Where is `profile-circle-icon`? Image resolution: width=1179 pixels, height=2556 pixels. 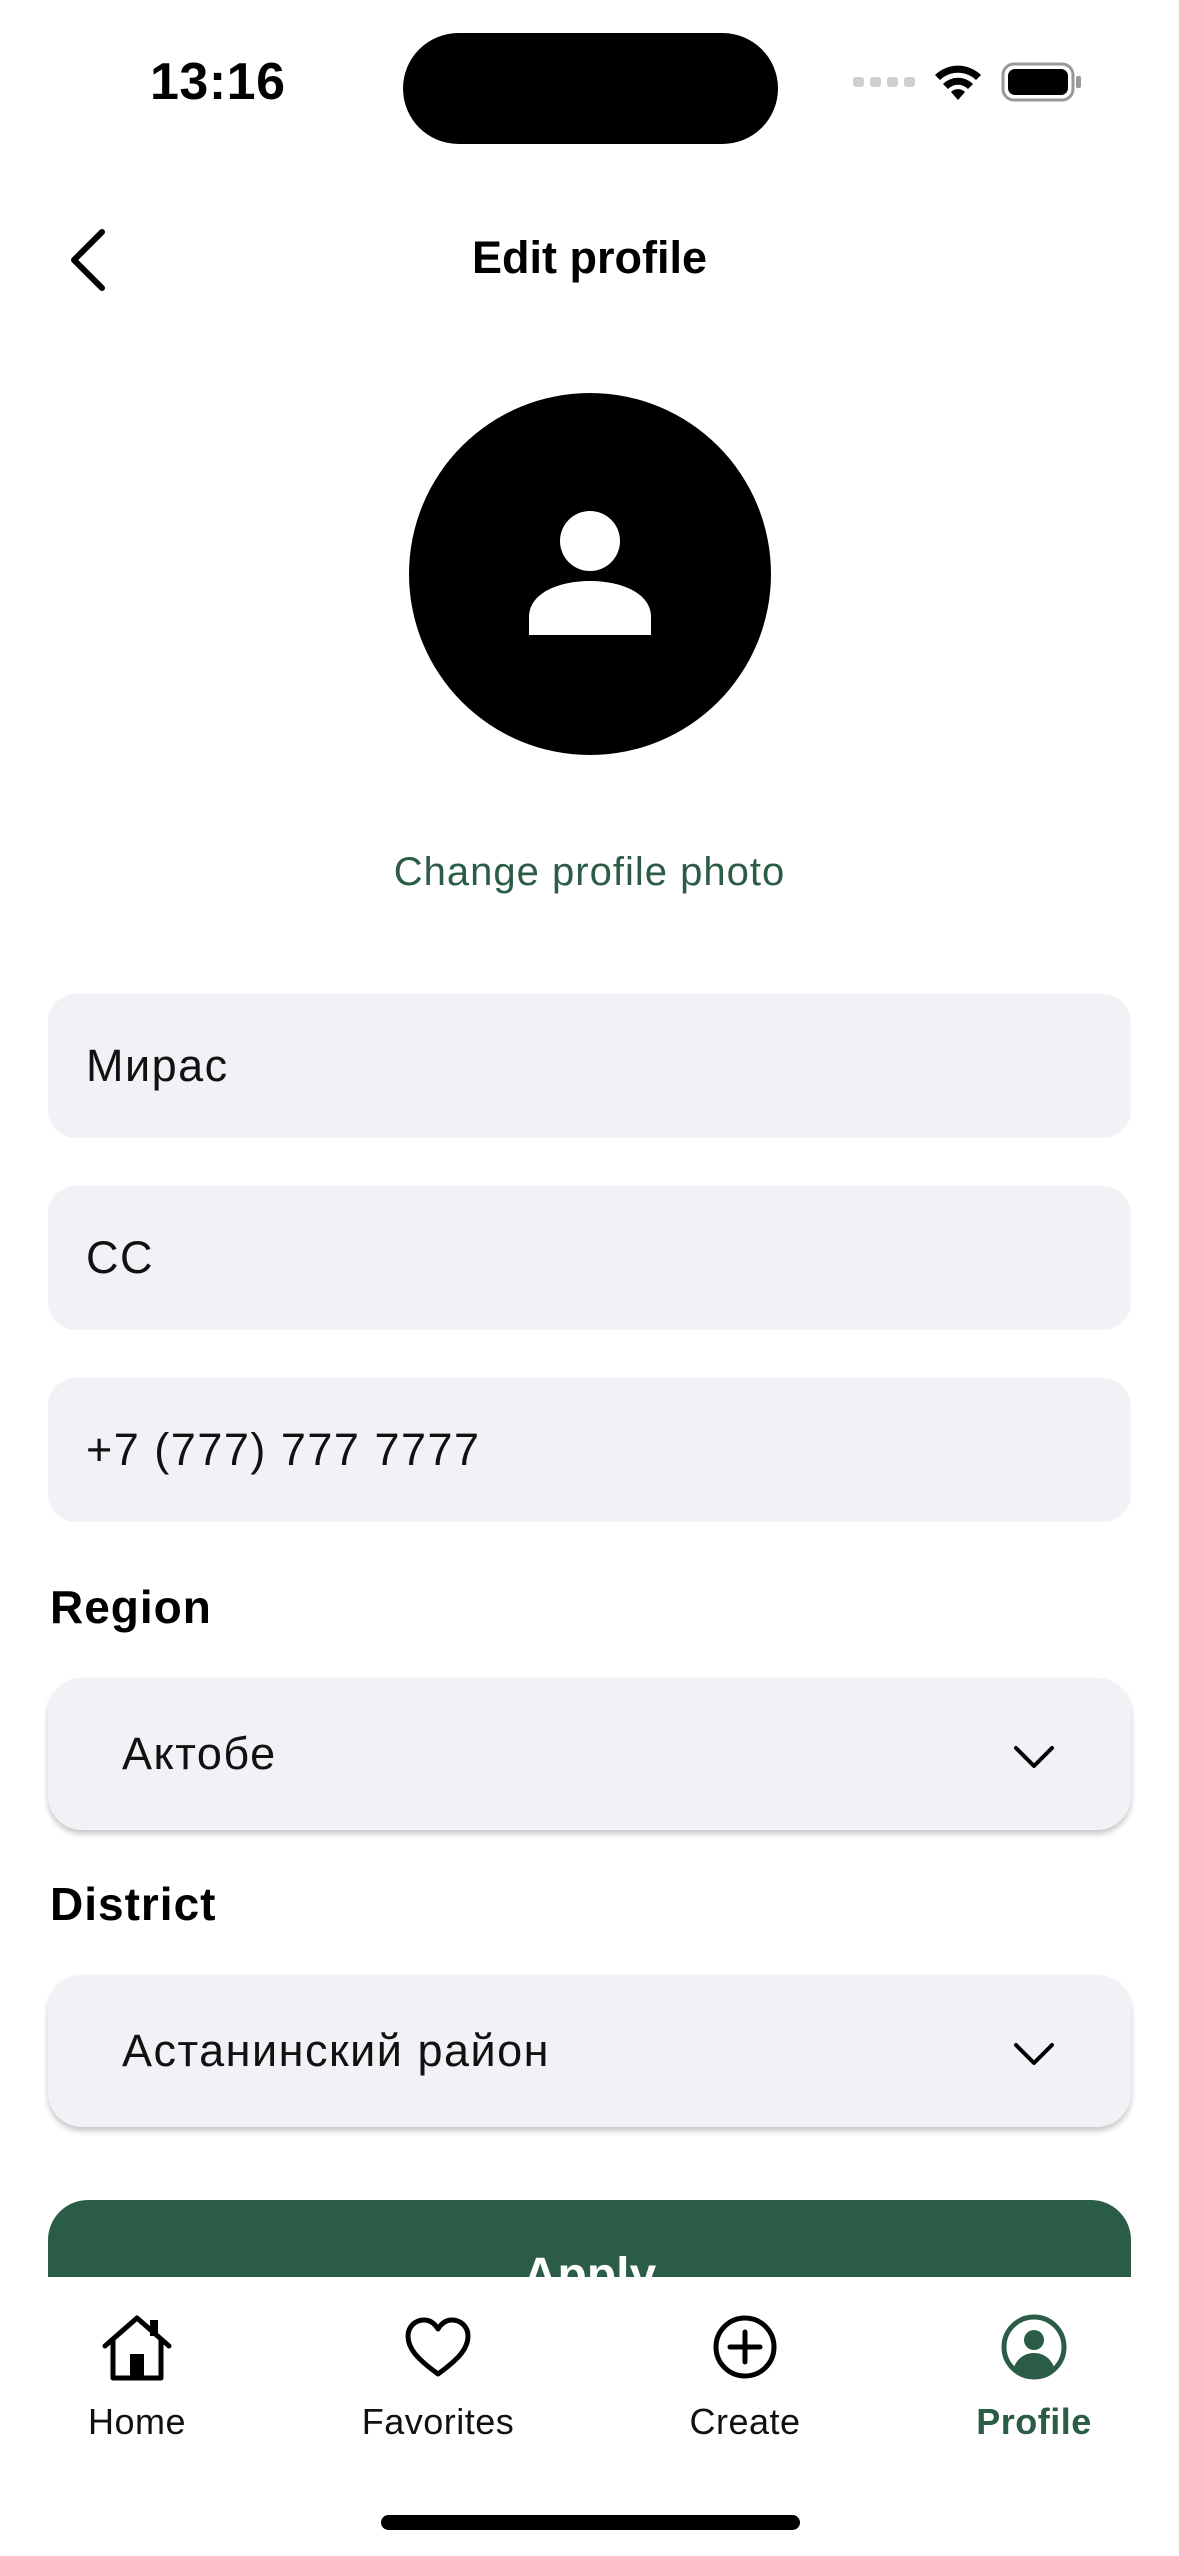
profile-circle-icon is located at coordinates (1034, 2347).